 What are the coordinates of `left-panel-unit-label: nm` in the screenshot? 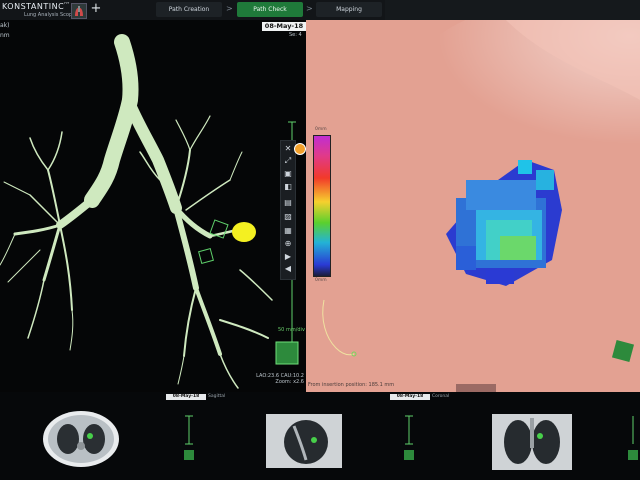 It's located at (5, 35).